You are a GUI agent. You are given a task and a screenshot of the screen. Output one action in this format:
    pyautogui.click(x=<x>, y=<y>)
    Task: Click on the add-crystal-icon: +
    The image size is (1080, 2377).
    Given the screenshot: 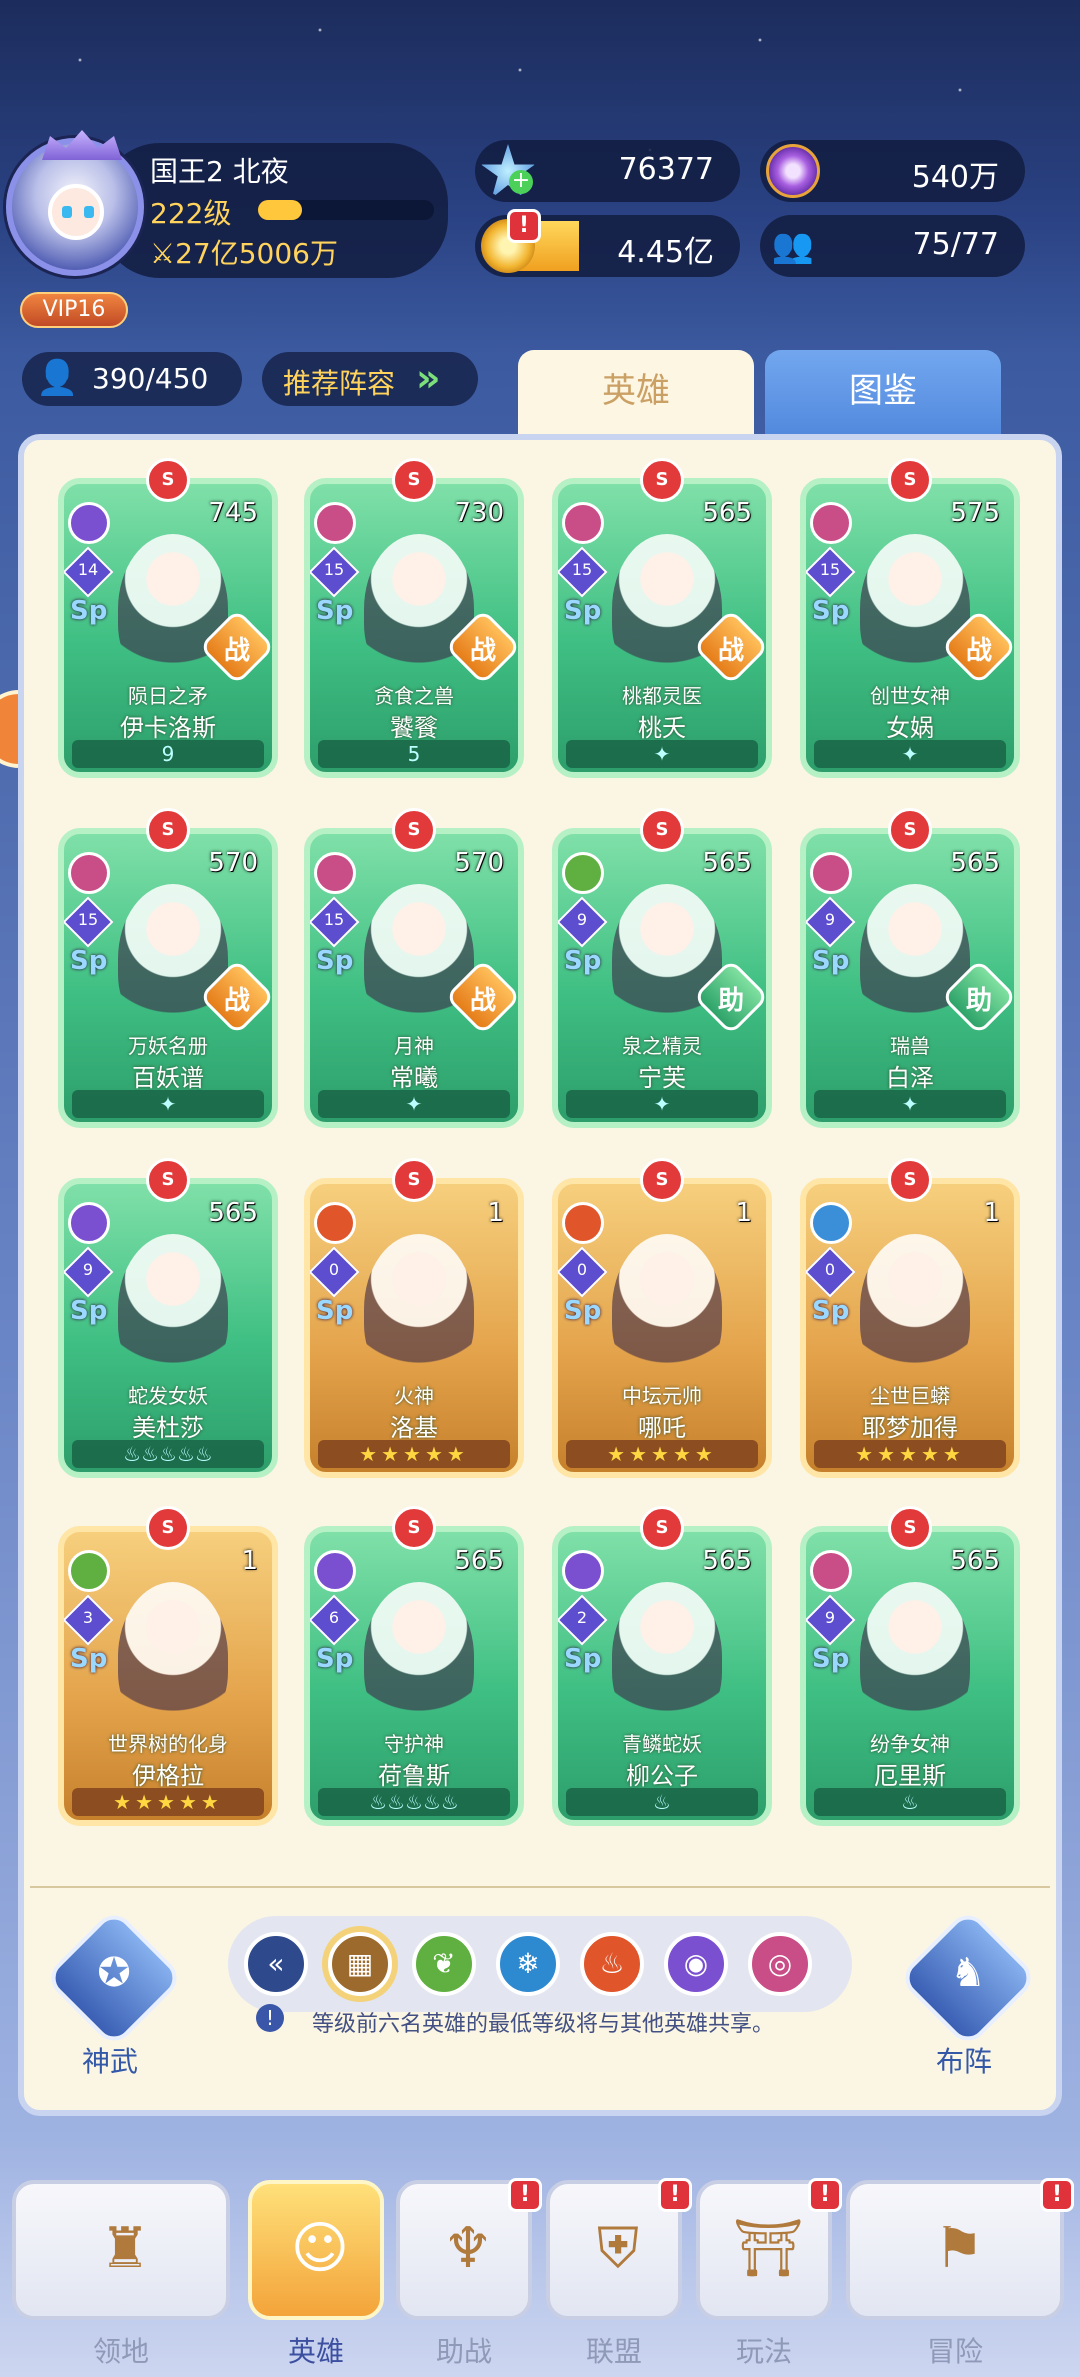 What is the action you would take?
    pyautogui.click(x=521, y=182)
    